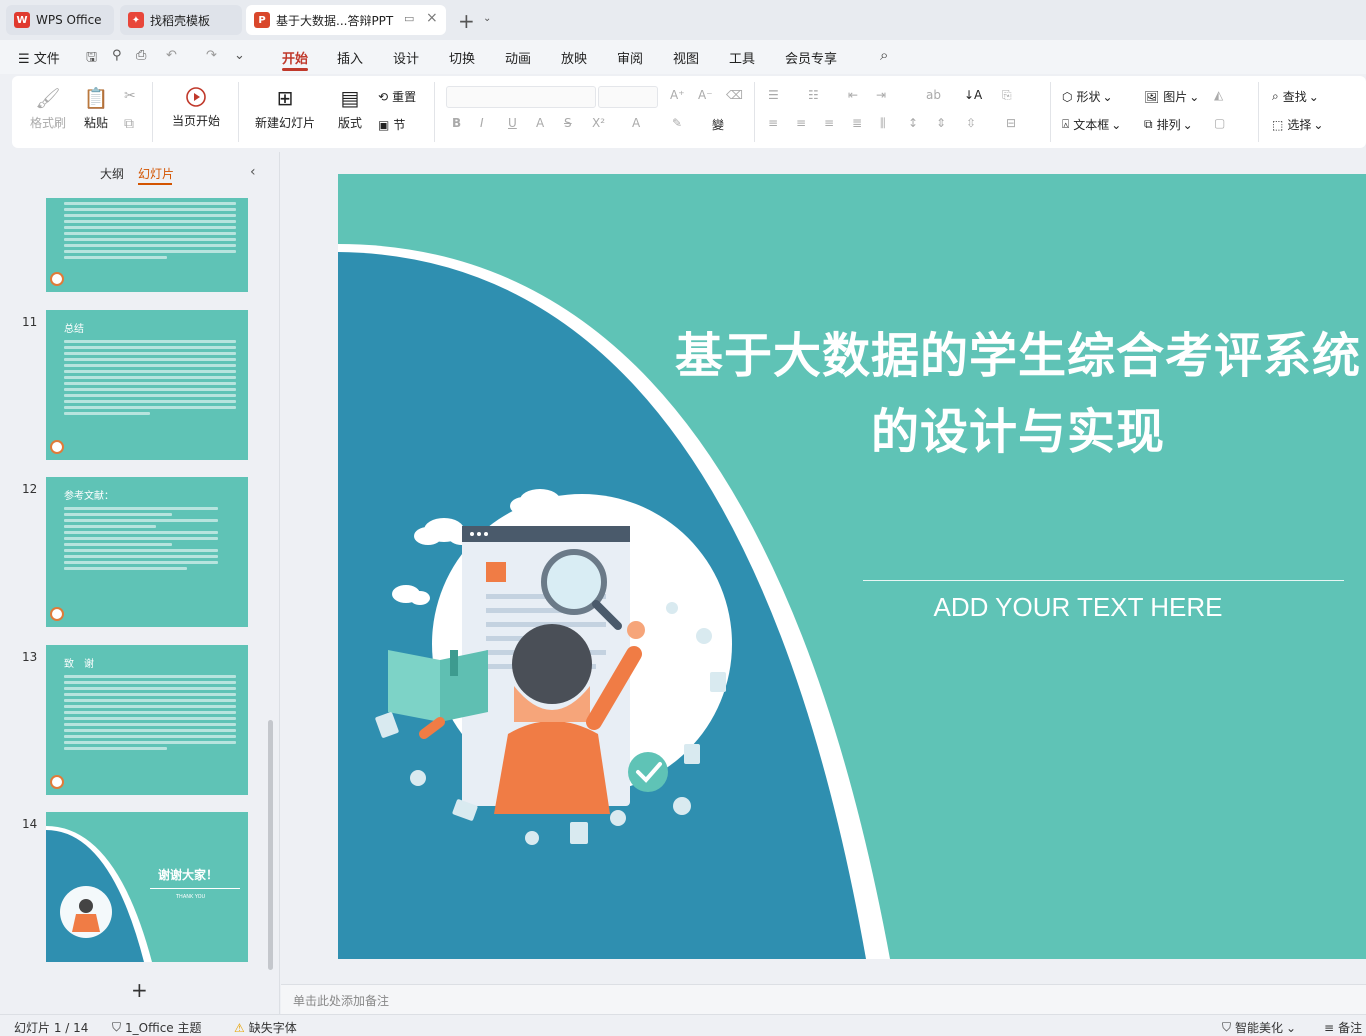 The width and height of the screenshot is (1366, 1036). What do you see at coordinates (295, 57) in the screenshot?
I see `tab-home: 开始` at bounding box center [295, 57].